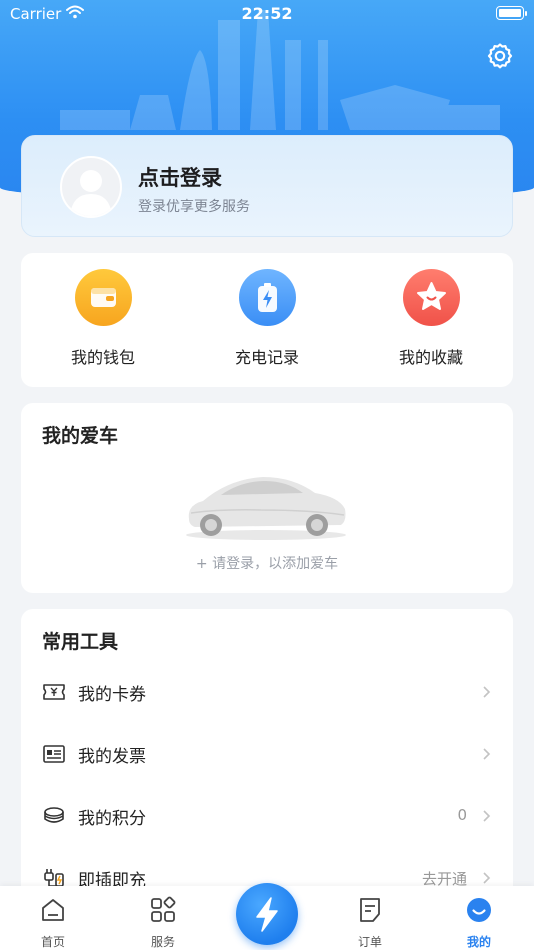  Describe the element at coordinates (267, 692) in the screenshot. I see `coupons-row: 我的卡券` at that location.